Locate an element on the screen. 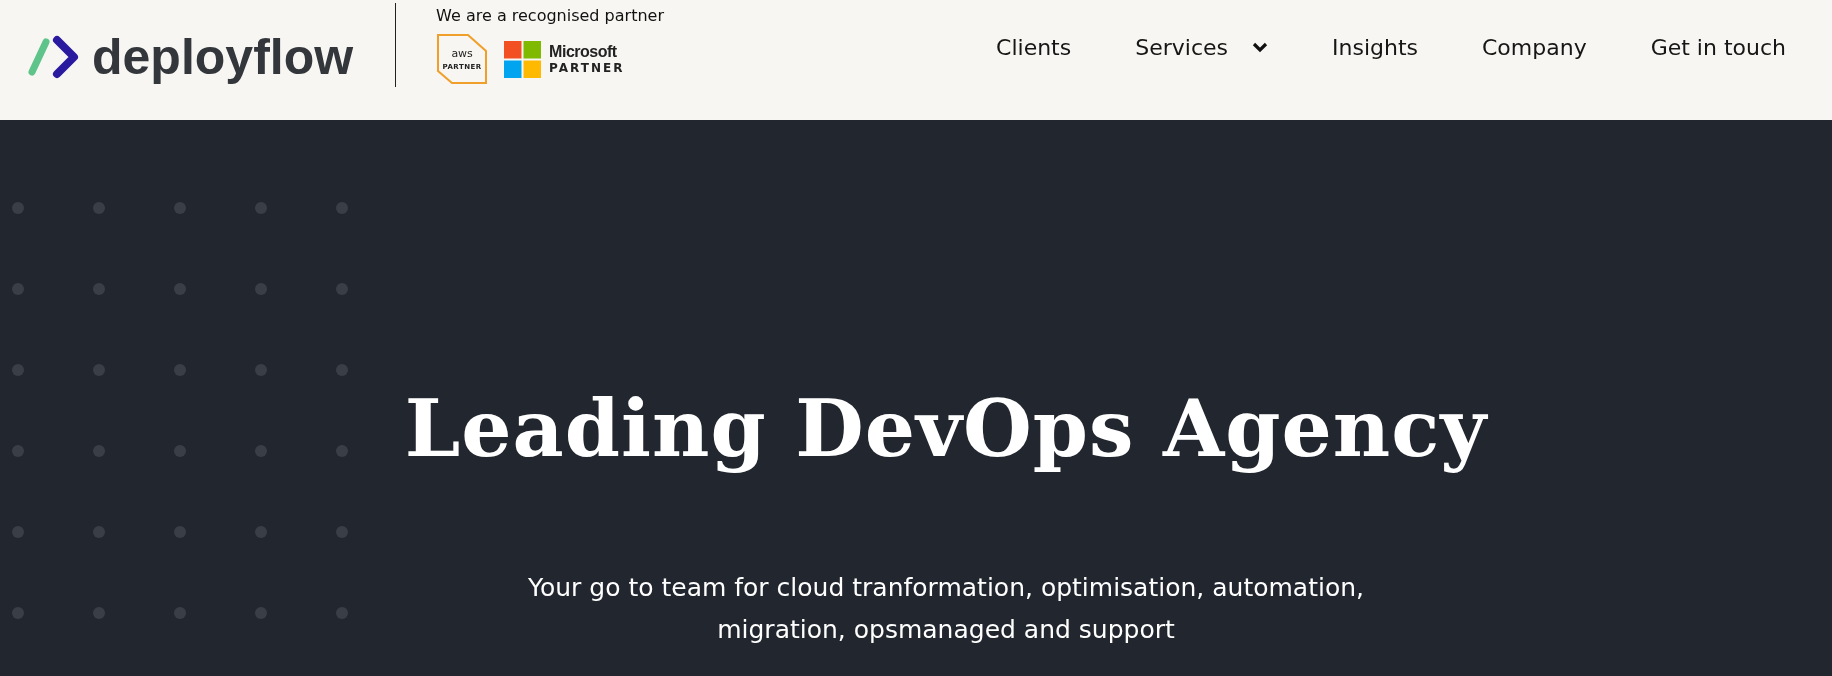 The height and width of the screenshot is (676, 1832). nav-link: Company is located at coordinates (1534, 47).